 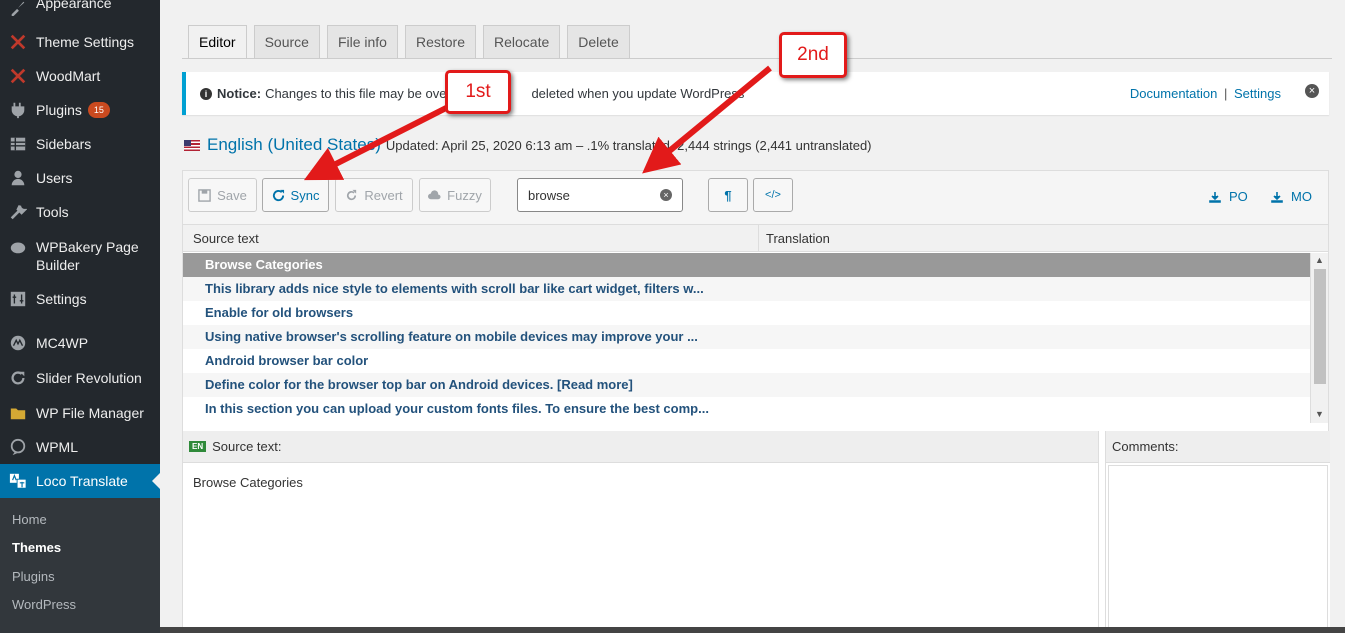 I want to click on tab-relocate: Relocate, so click(x=522, y=41).